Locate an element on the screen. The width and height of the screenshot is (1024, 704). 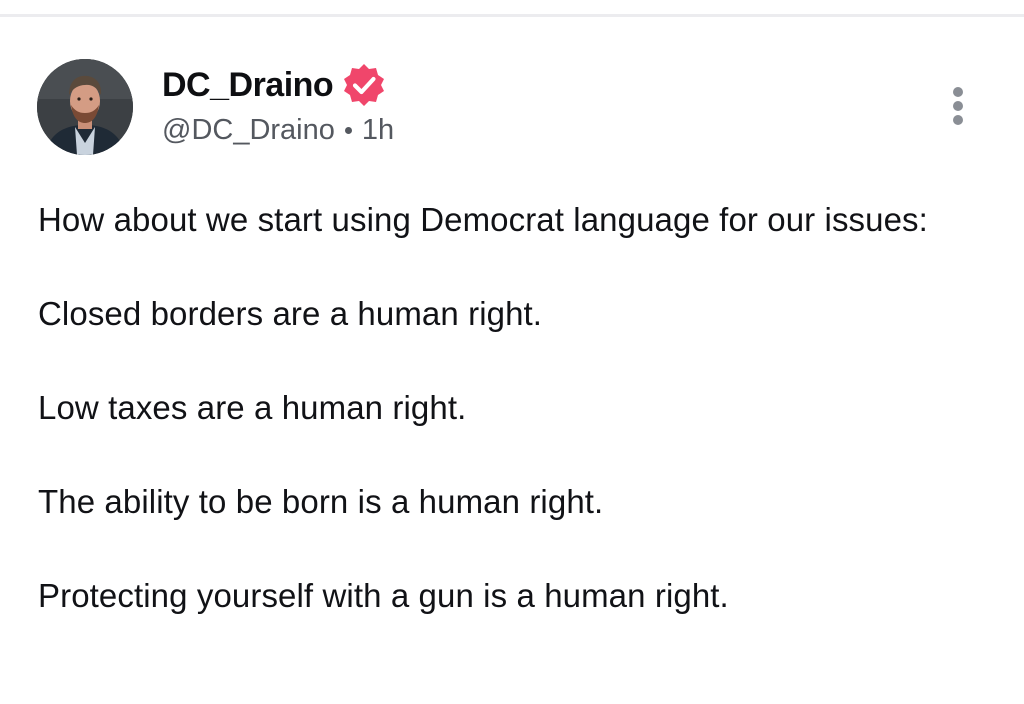
author-meta-row: @DC_Draino 1h is located at coordinates (278, 130).